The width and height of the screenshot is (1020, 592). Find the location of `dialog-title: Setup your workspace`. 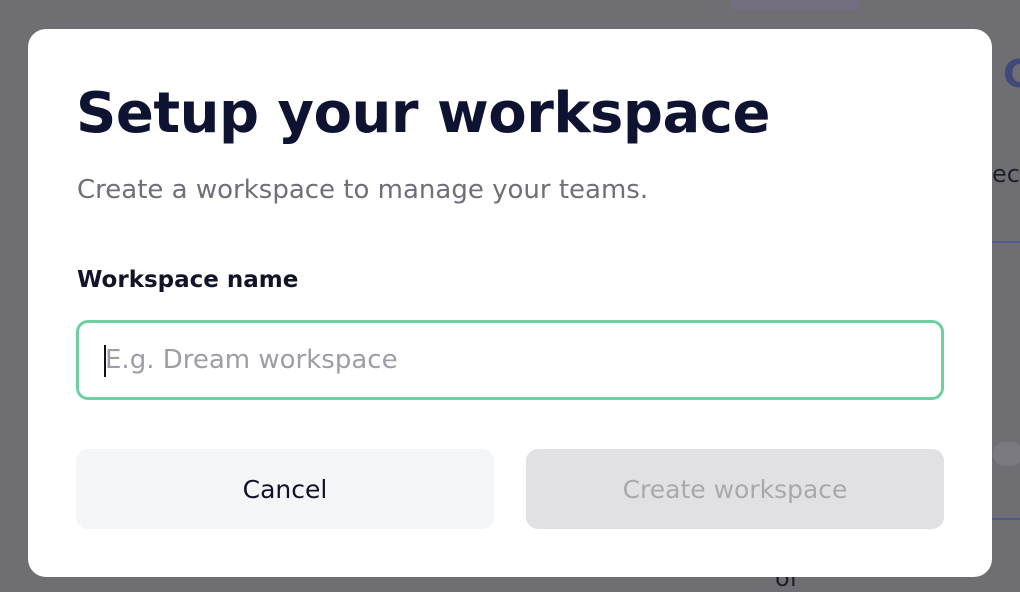

dialog-title: Setup your workspace is located at coordinates (423, 113).